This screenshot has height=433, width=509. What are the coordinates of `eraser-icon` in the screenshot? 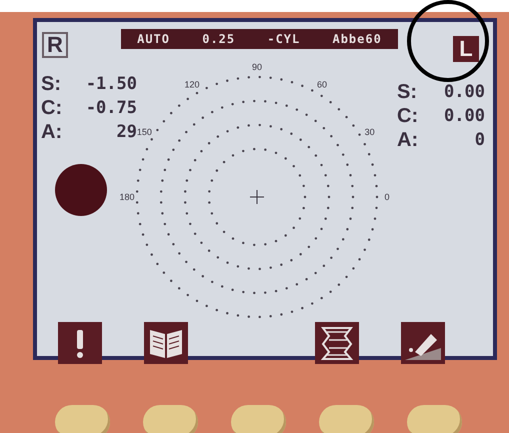 It's located at (423, 343).